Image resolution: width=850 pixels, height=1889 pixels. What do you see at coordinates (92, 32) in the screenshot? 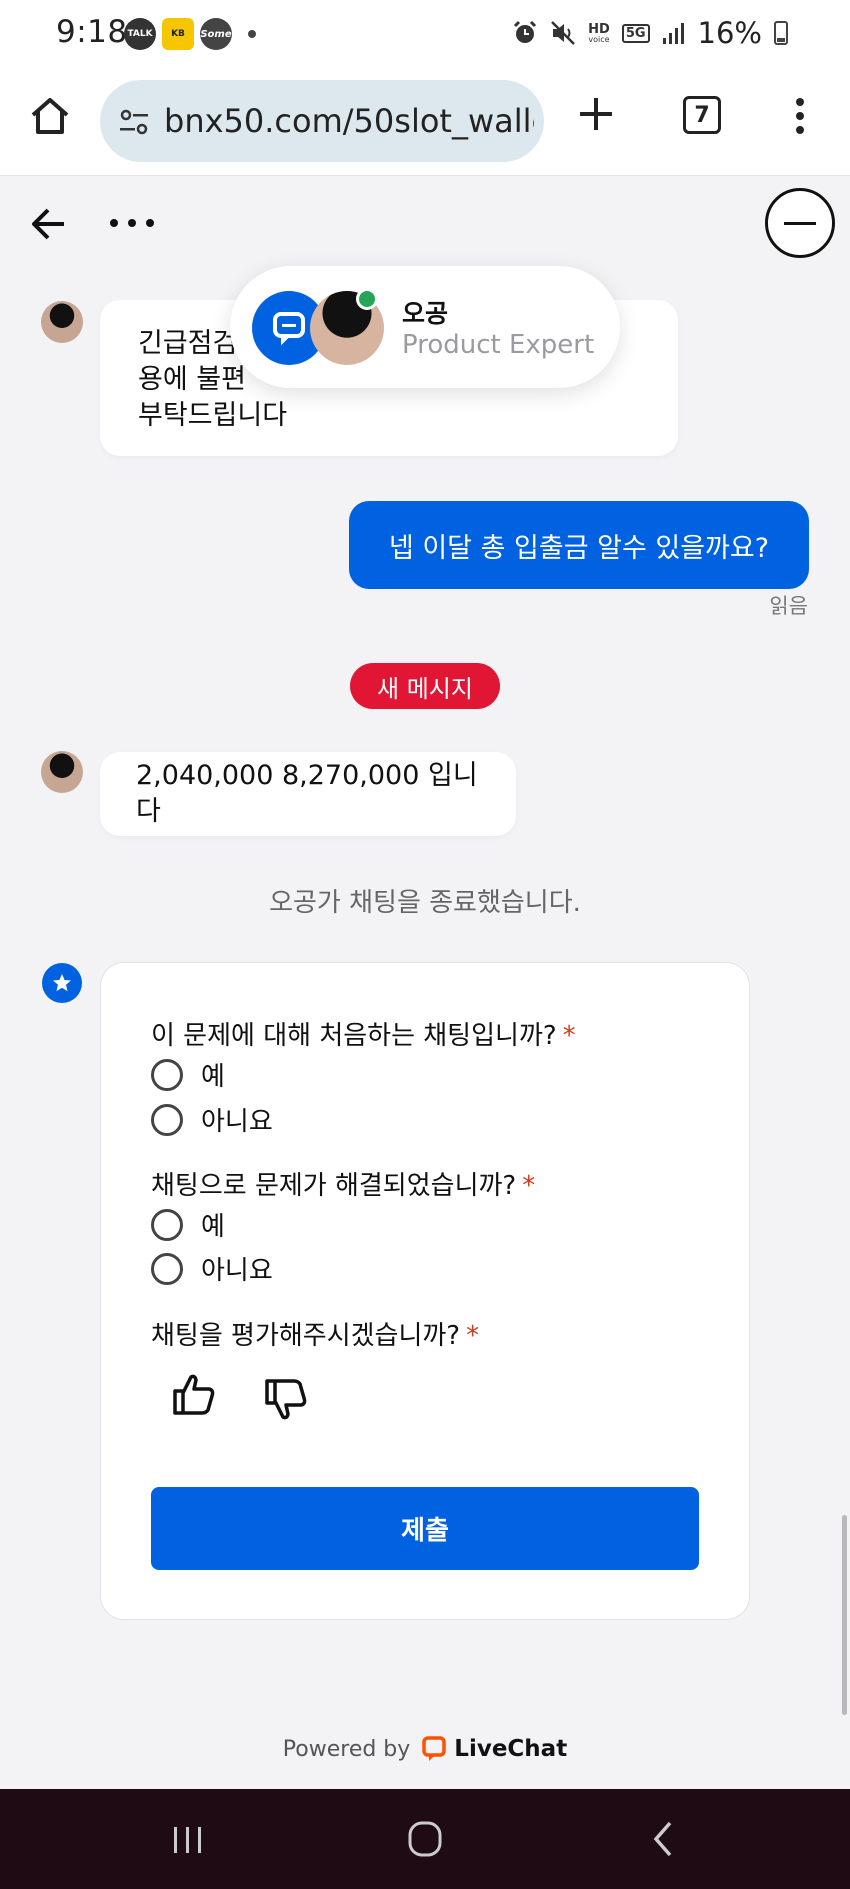
I see `status-time: 9:18` at bounding box center [92, 32].